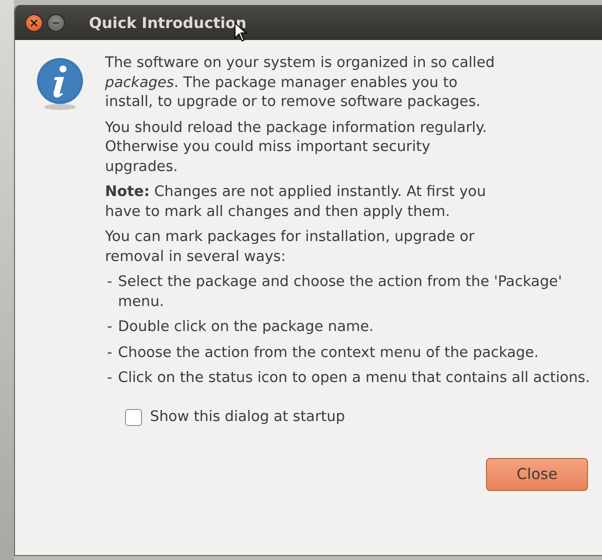 This screenshot has height=560, width=602. I want to click on list-item-text: Double click on the package name., so click(246, 327).